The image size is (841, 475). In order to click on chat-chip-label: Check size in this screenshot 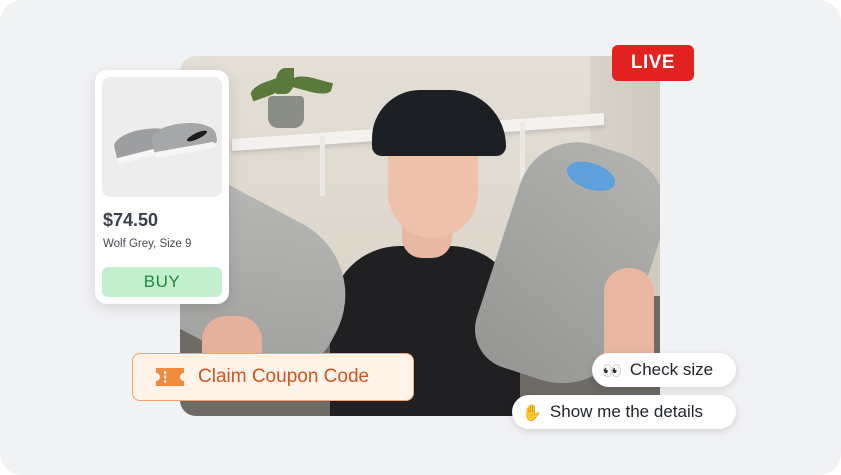, I will do `click(671, 369)`.